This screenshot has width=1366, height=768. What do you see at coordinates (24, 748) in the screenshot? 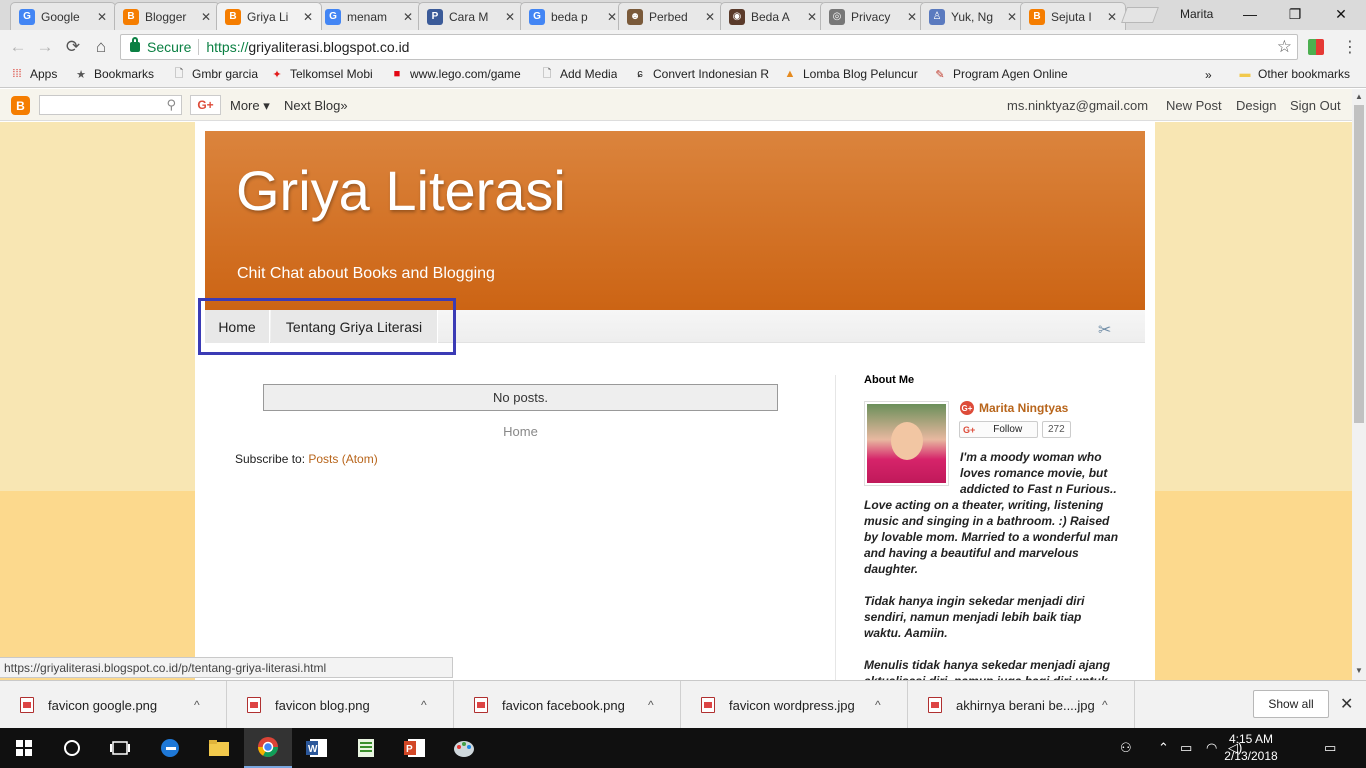
I see `windows-start-icon` at bounding box center [24, 748].